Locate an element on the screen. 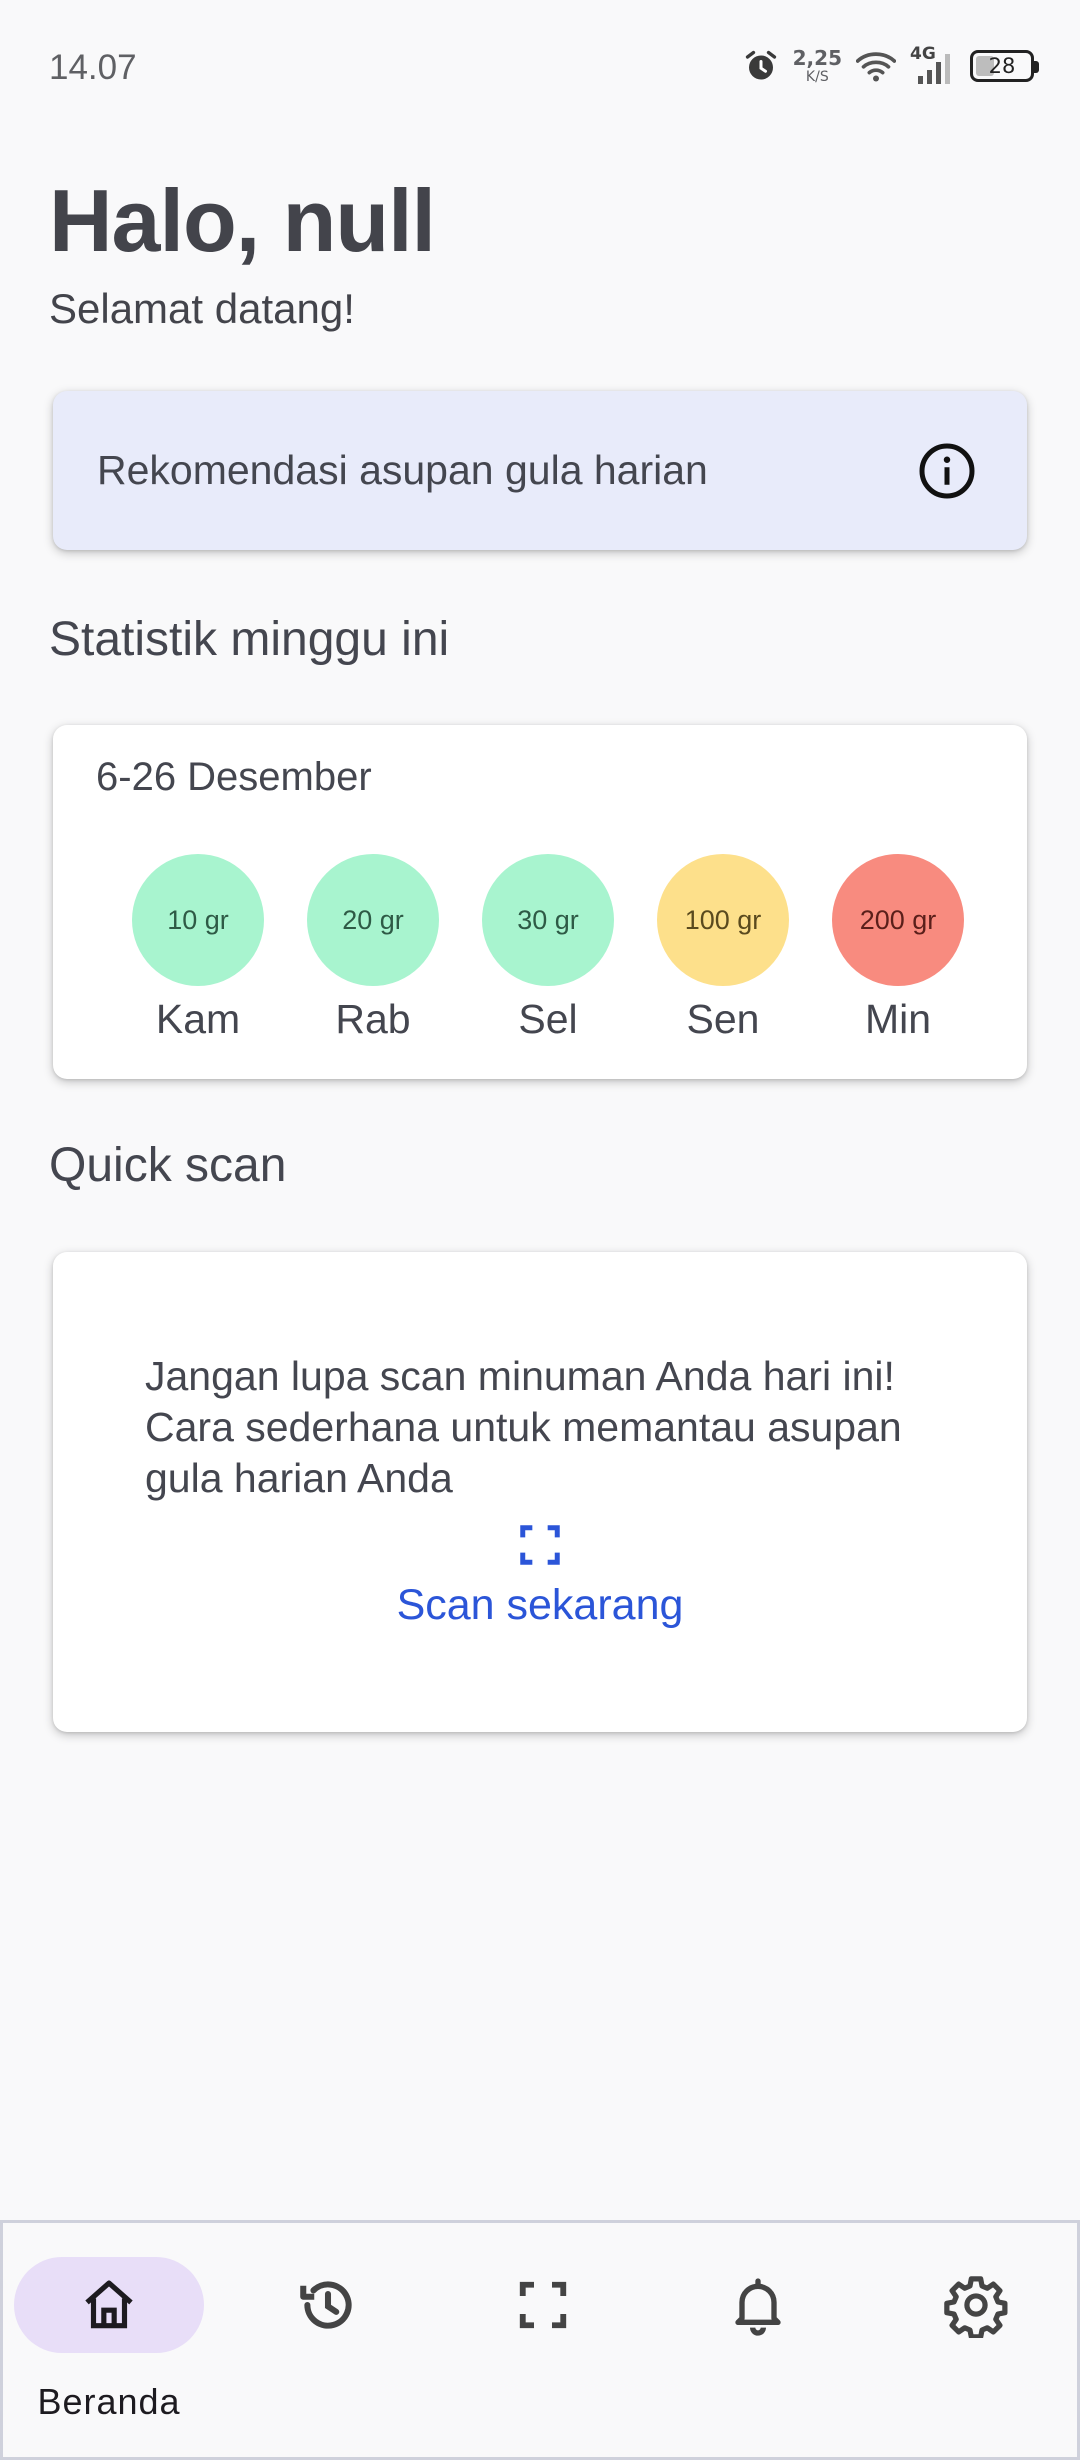 The height and width of the screenshot is (2460, 1080). day-sugar-bubble: 200 gr is located at coordinates (898, 920).